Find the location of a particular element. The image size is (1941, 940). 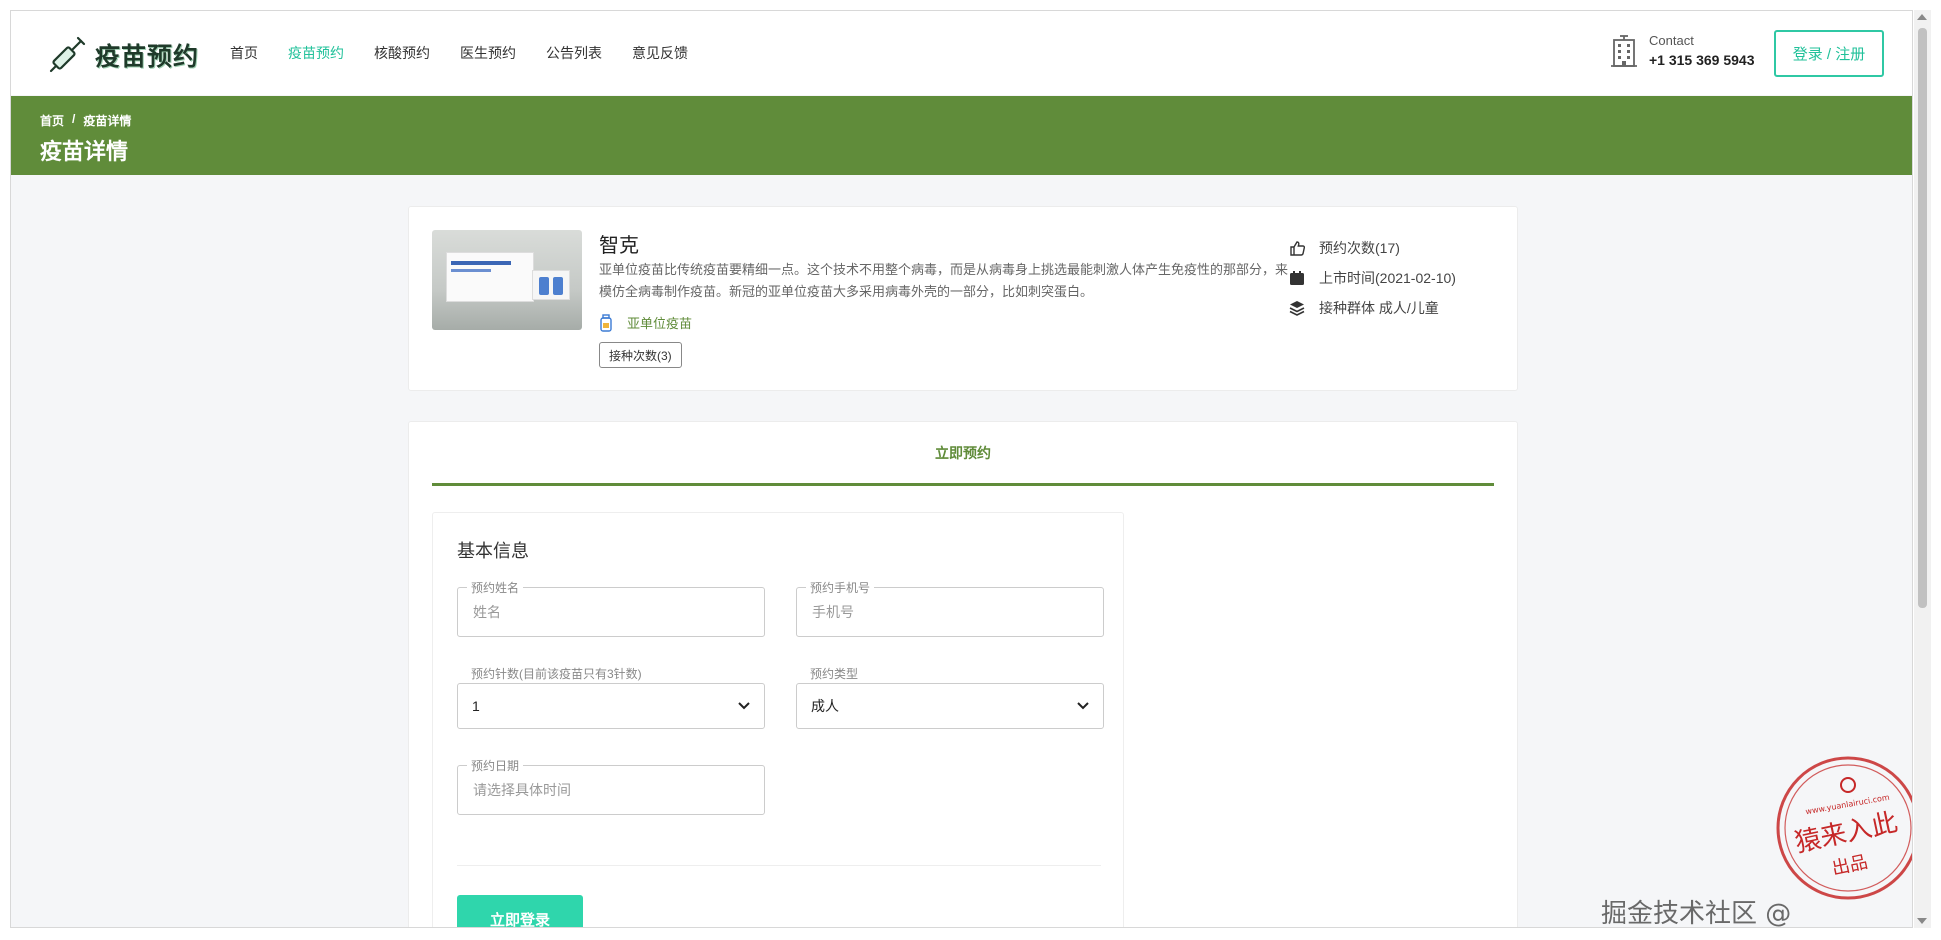

doses-field: 1 is located at coordinates (611, 706).